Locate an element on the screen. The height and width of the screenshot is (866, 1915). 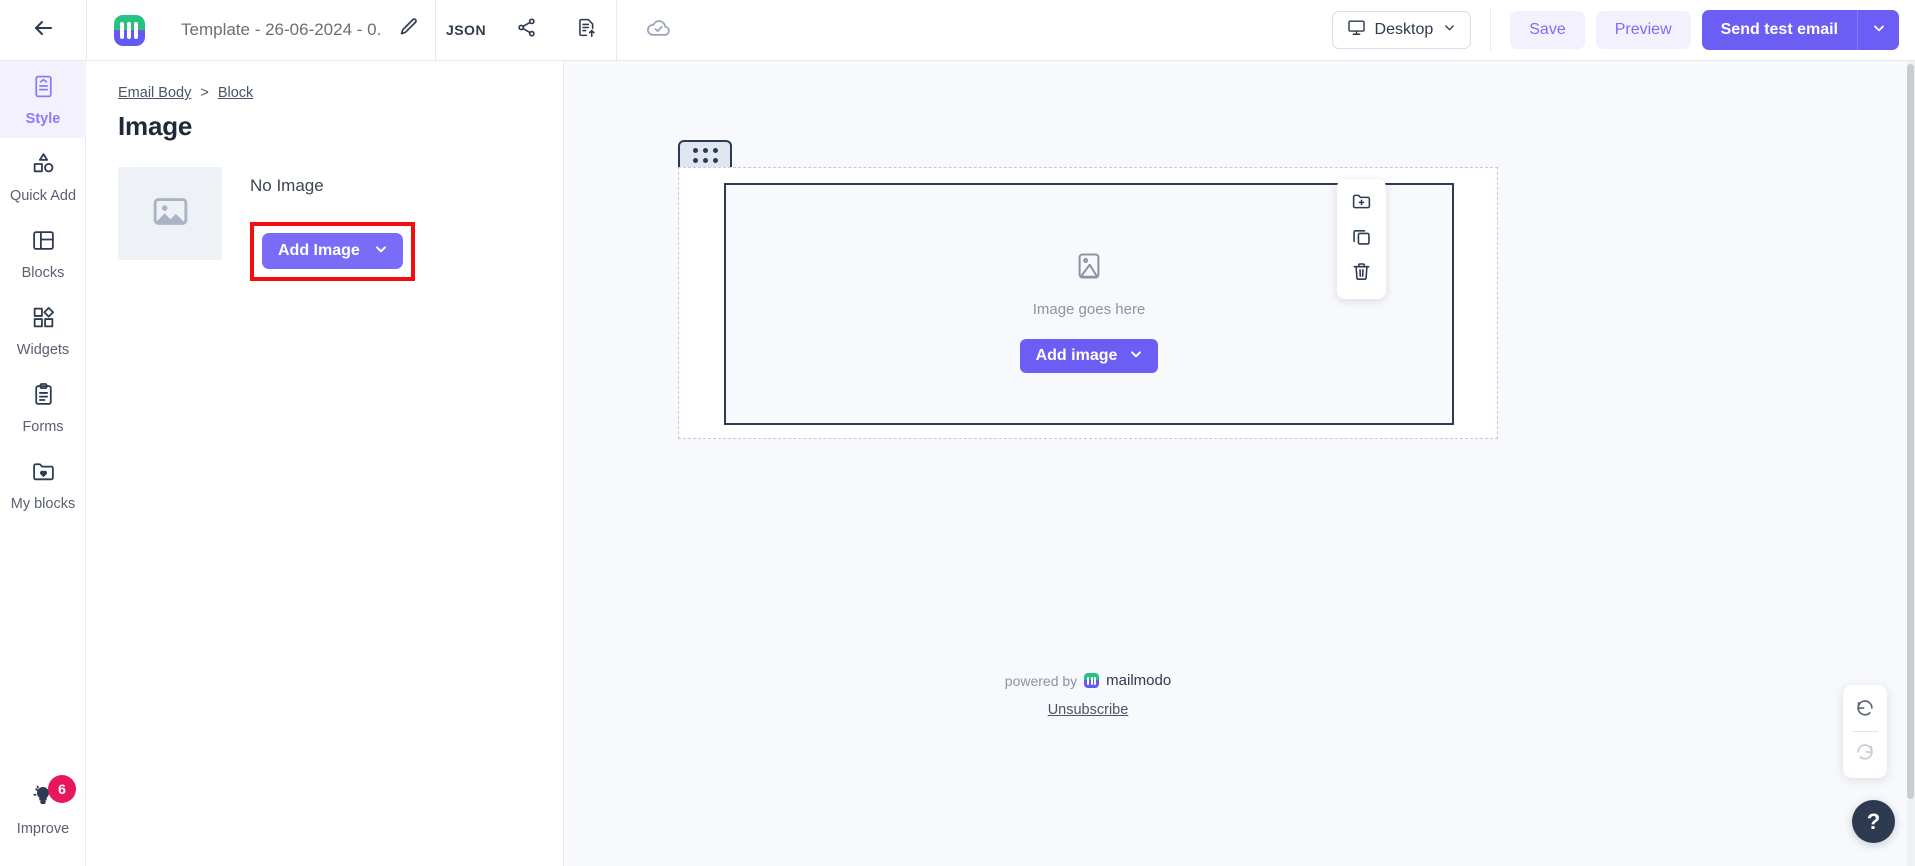
breadcrumb-email-body: Email Body is located at coordinates (154, 93).